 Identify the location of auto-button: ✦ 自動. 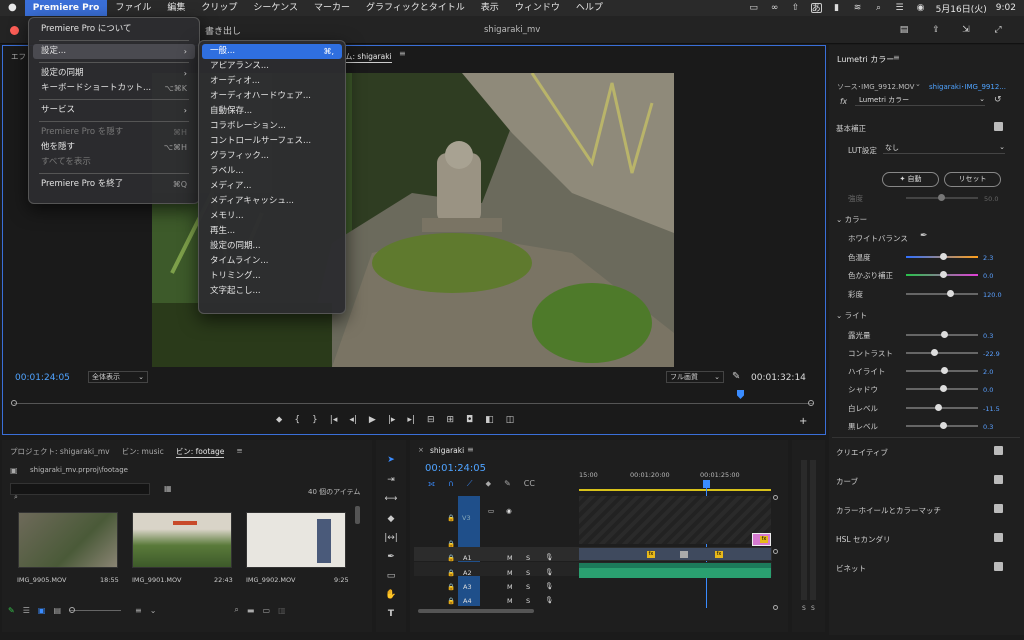
(910, 179).